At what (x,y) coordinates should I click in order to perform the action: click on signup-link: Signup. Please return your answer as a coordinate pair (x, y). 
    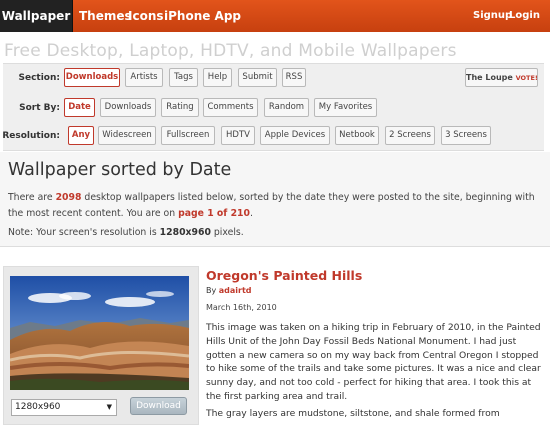
    Looking at the image, I should click on (492, 16).